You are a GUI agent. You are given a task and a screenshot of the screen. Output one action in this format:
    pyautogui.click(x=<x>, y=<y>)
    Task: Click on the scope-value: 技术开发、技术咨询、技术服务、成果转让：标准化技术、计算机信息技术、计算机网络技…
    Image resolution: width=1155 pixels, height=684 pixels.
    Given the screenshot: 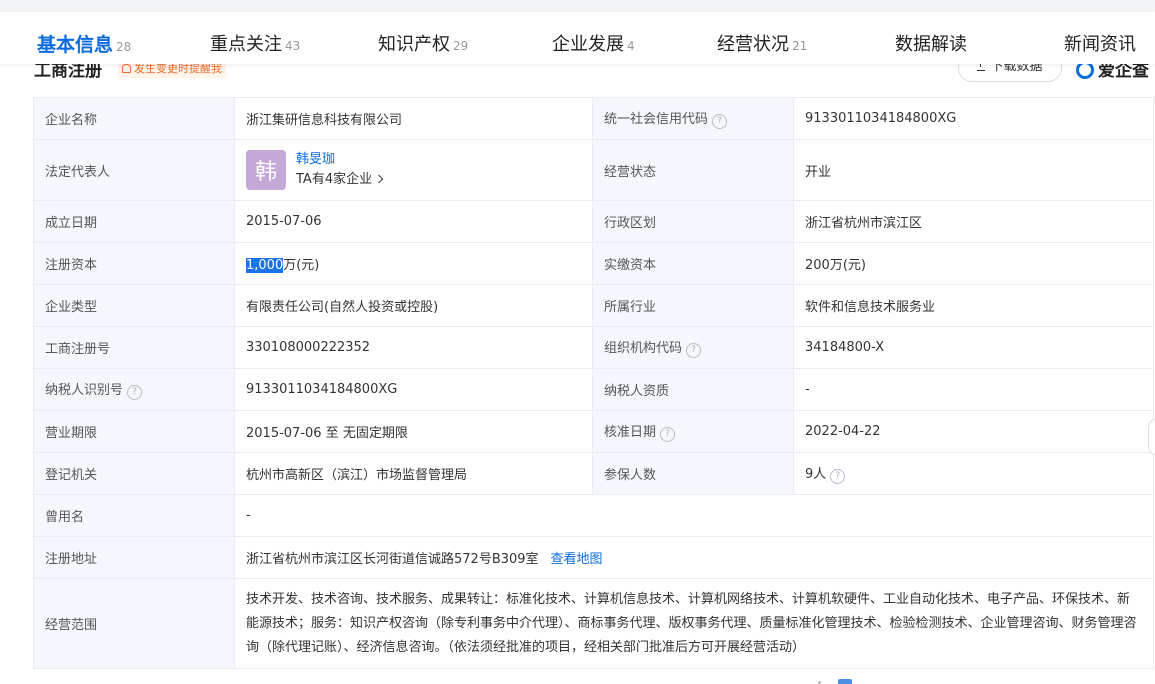 What is the action you would take?
    pyautogui.click(x=694, y=623)
    